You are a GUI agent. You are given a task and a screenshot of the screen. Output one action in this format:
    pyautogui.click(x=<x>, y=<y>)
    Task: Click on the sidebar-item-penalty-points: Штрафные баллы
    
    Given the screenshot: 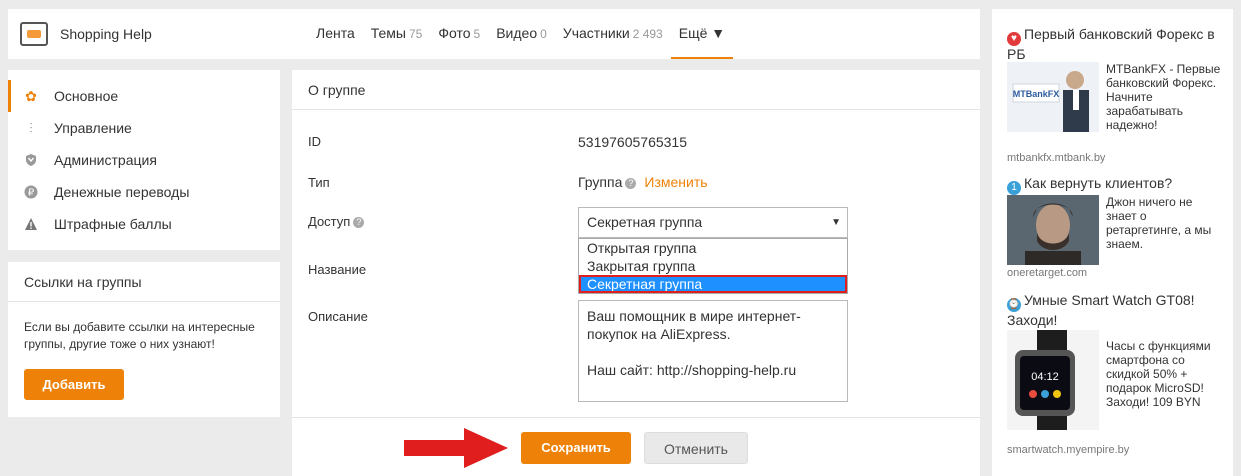 What is the action you would take?
    pyautogui.click(x=144, y=224)
    